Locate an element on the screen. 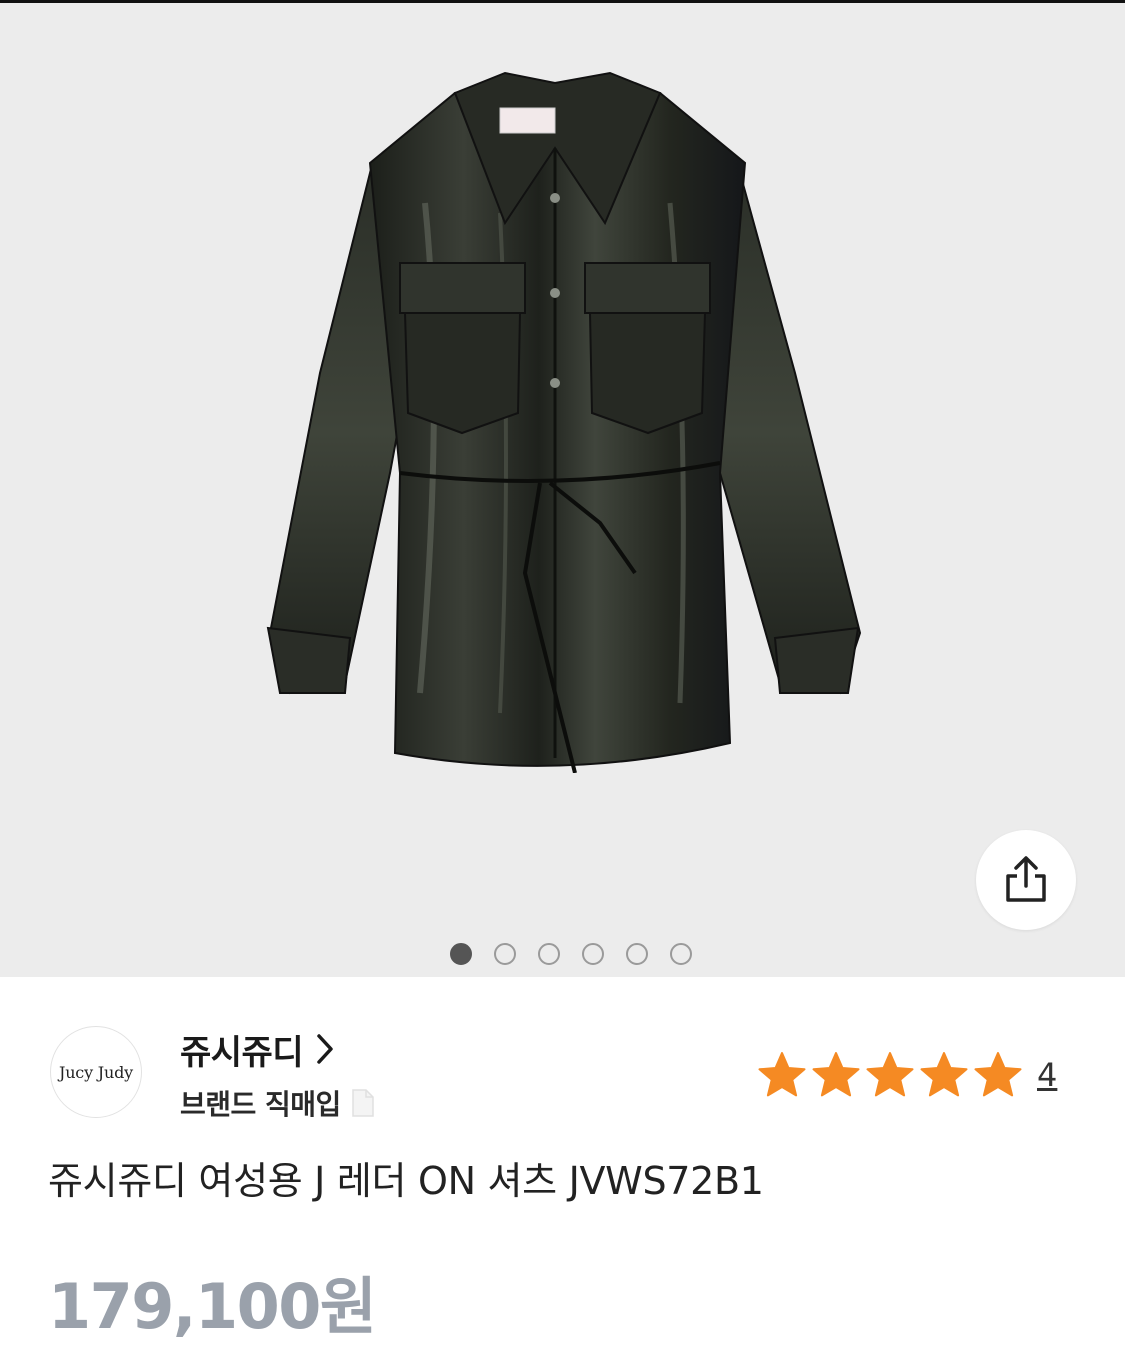 This screenshot has height=1346, width=1125. gallery-pagination is located at coordinates (562, 954).